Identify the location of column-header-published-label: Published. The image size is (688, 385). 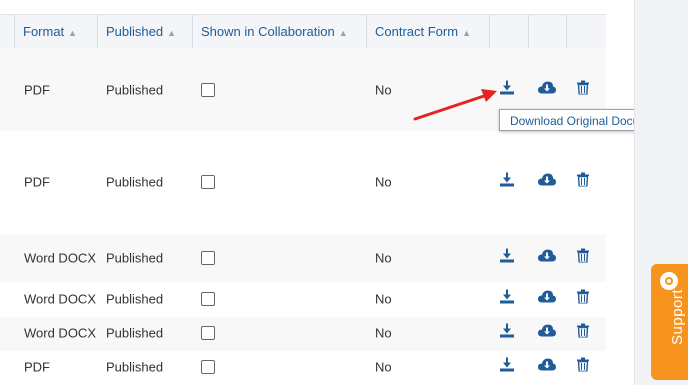
(135, 31).